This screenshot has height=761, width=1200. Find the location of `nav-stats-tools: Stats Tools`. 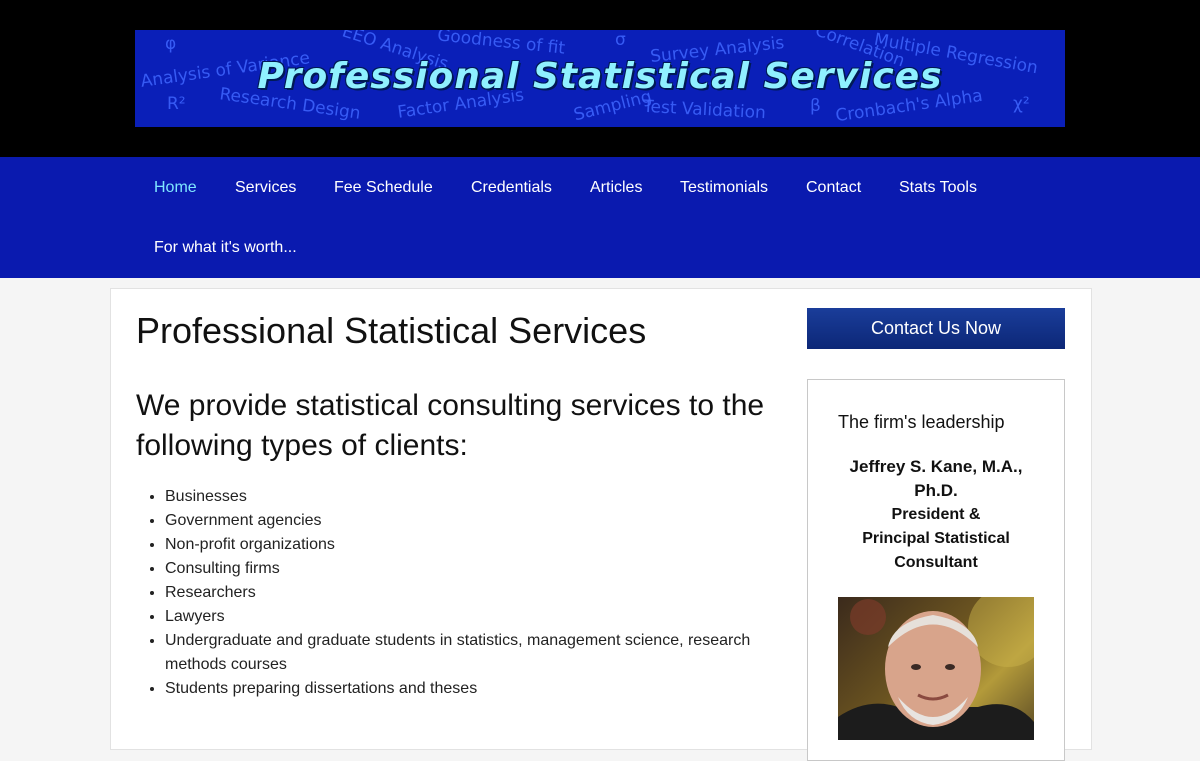

nav-stats-tools: Stats Tools is located at coordinates (938, 188).